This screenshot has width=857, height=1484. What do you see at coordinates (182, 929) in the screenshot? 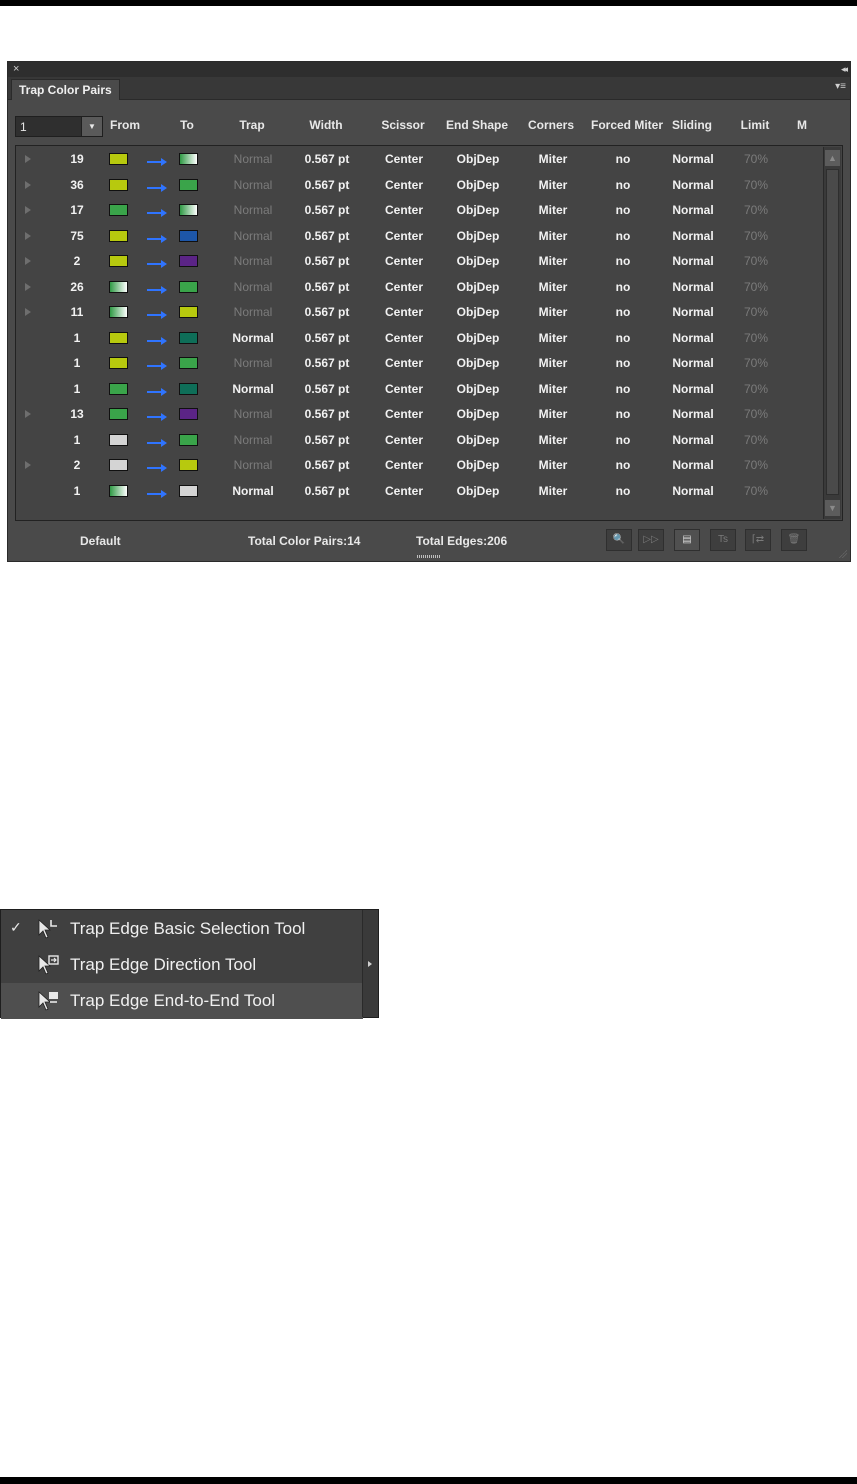
I see `tool-menu-item-trap-edge-basic-selection-tool: ✓ Trap Edge Basic Selection Tool` at bounding box center [182, 929].